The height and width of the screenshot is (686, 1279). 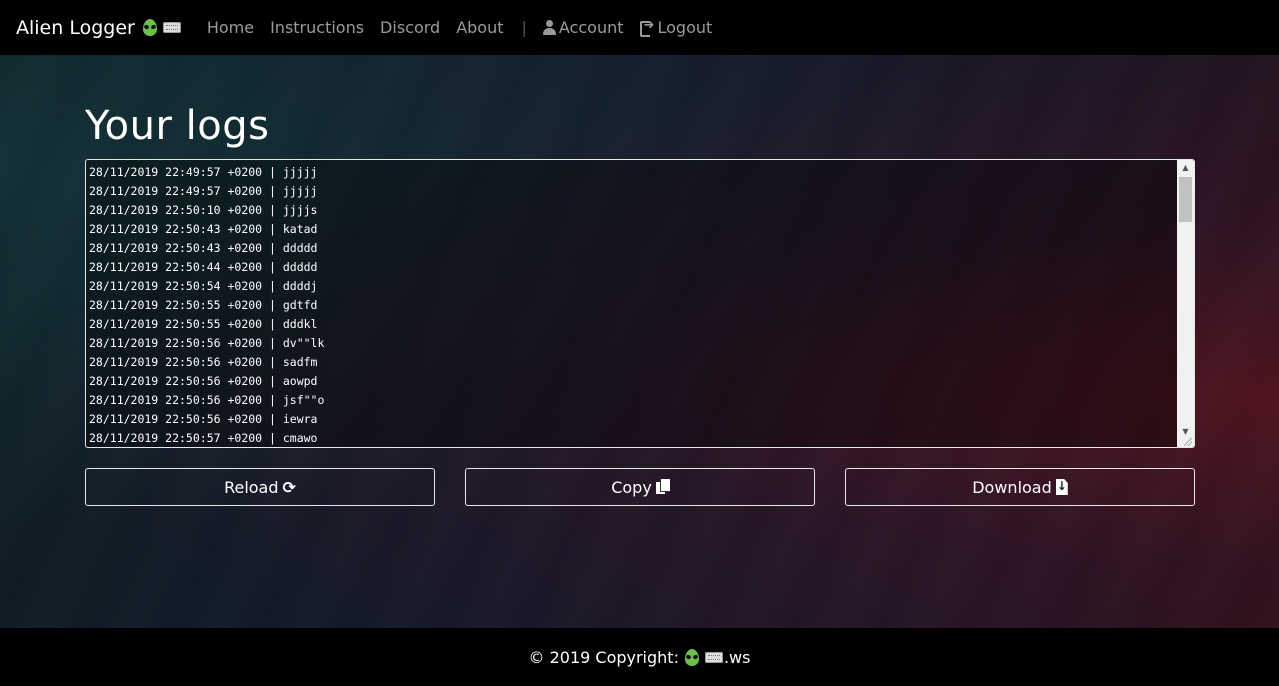 What do you see at coordinates (410, 27) in the screenshot?
I see `nav-link-discord: Discord` at bounding box center [410, 27].